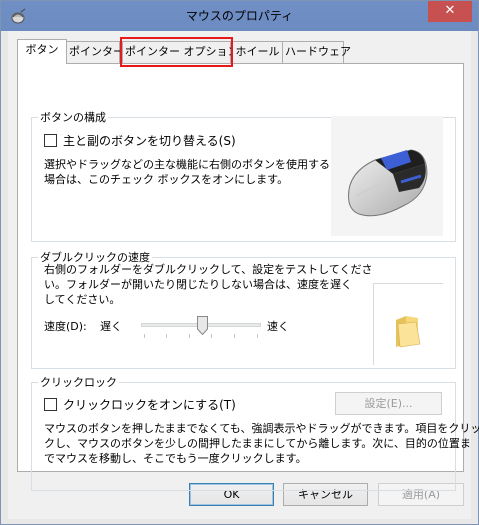 The image size is (479, 525). What do you see at coordinates (82, 299) in the screenshot?
I see `double-click-desc-line: してください。` at bounding box center [82, 299].